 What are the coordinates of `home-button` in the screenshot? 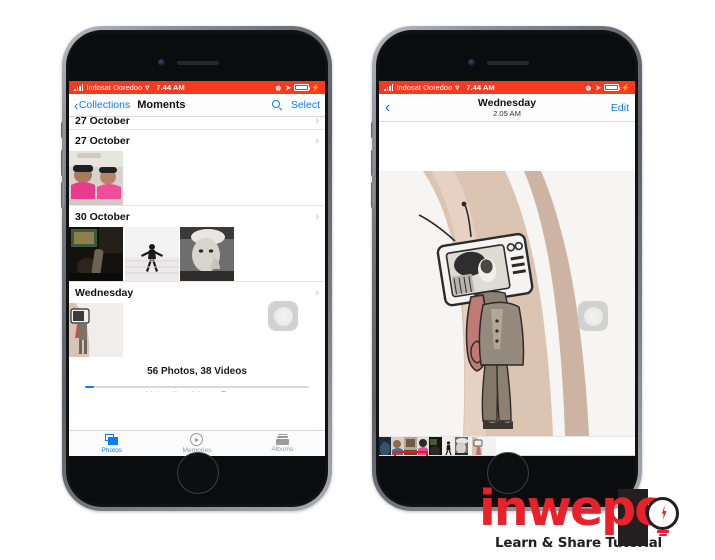 It's located at (198, 473).